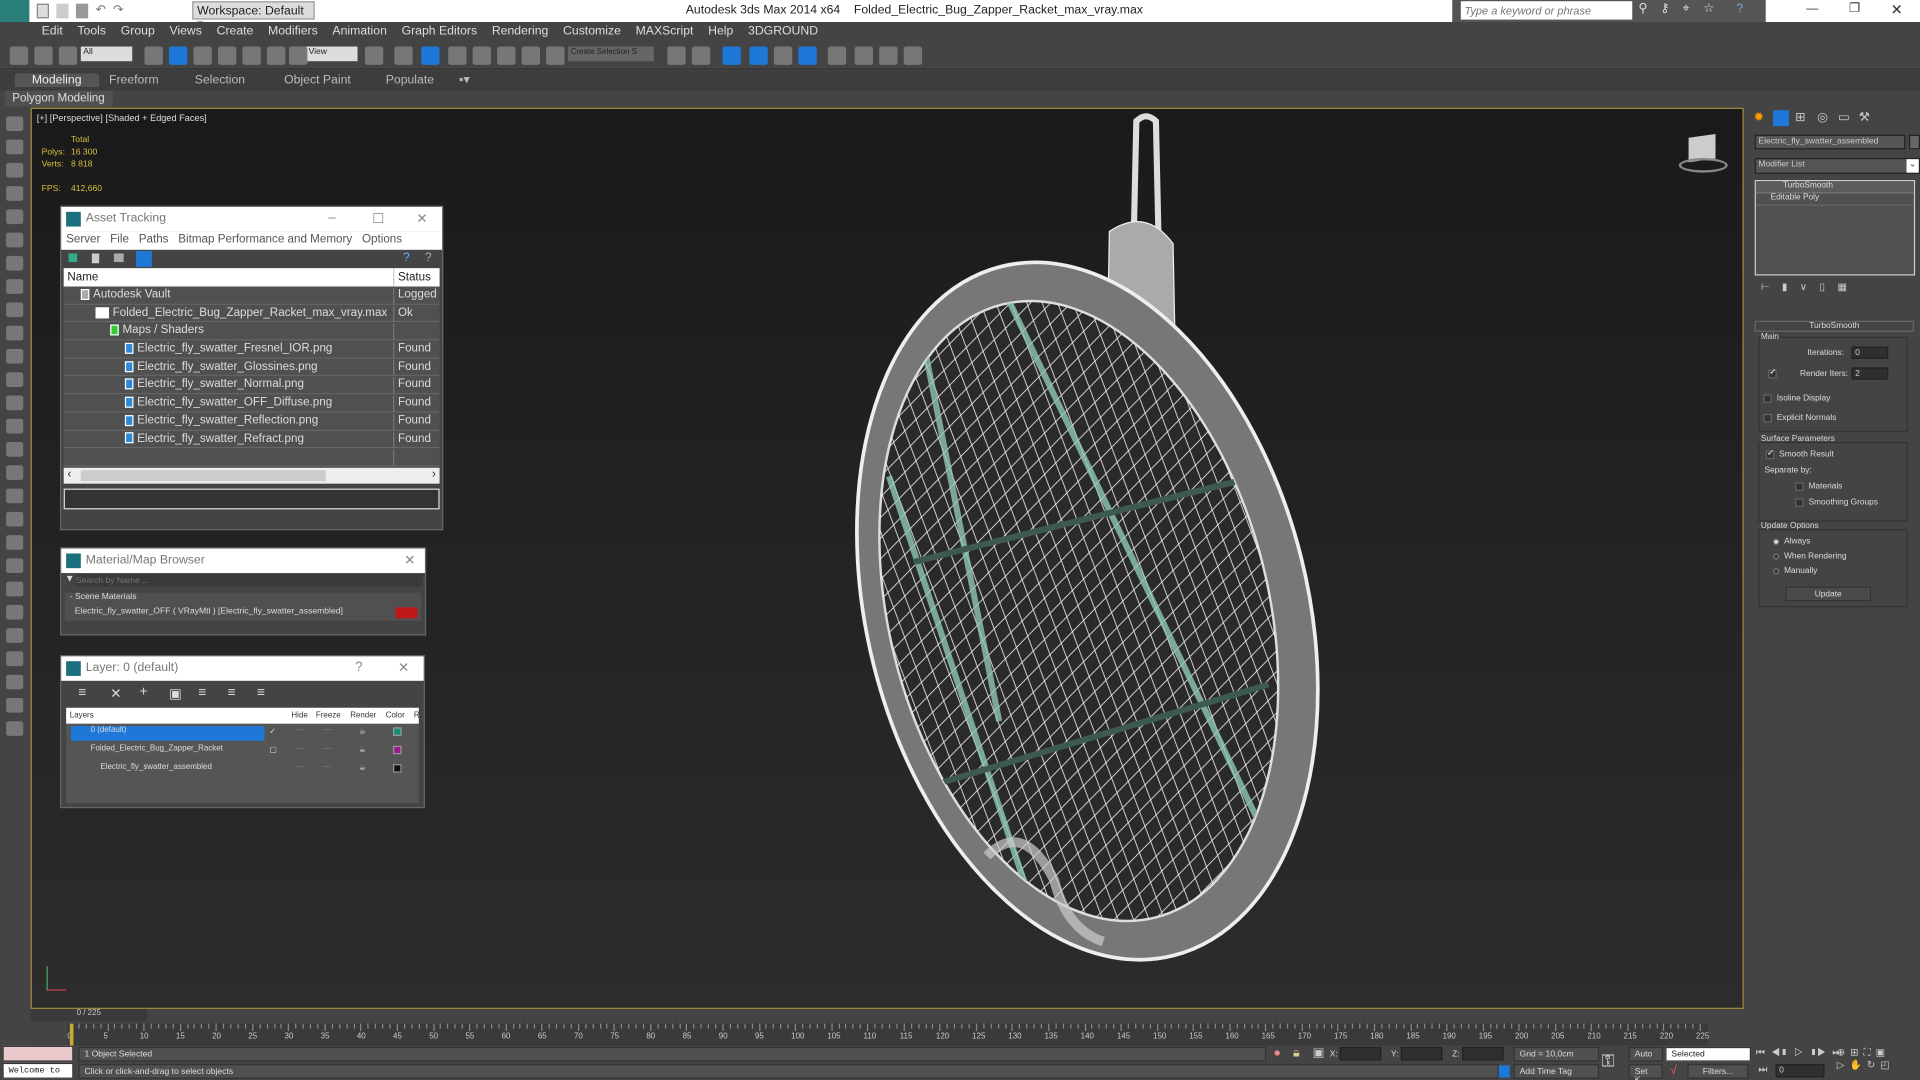 The image size is (1920, 1080). I want to click on select-object-icon, so click(153, 55).